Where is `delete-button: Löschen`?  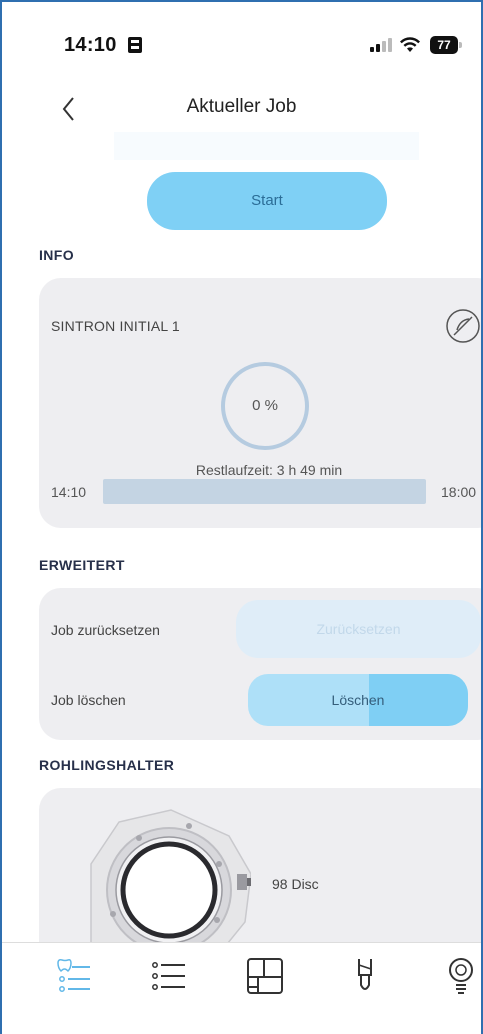
delete-button: Löschen is located at coordinates (358, 700).